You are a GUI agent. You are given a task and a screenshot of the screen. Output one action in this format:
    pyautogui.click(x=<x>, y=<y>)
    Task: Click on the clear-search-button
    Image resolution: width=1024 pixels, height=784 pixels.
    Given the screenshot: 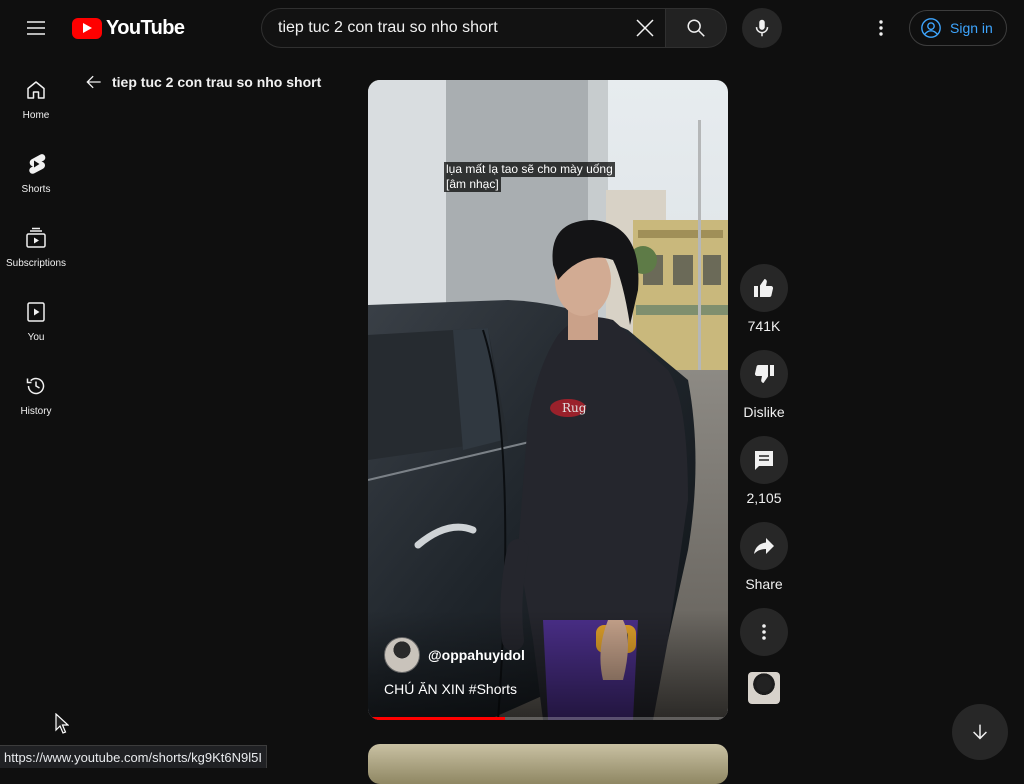 What is the action you would take?
    pyautogui.click(x=645, y=28)
    